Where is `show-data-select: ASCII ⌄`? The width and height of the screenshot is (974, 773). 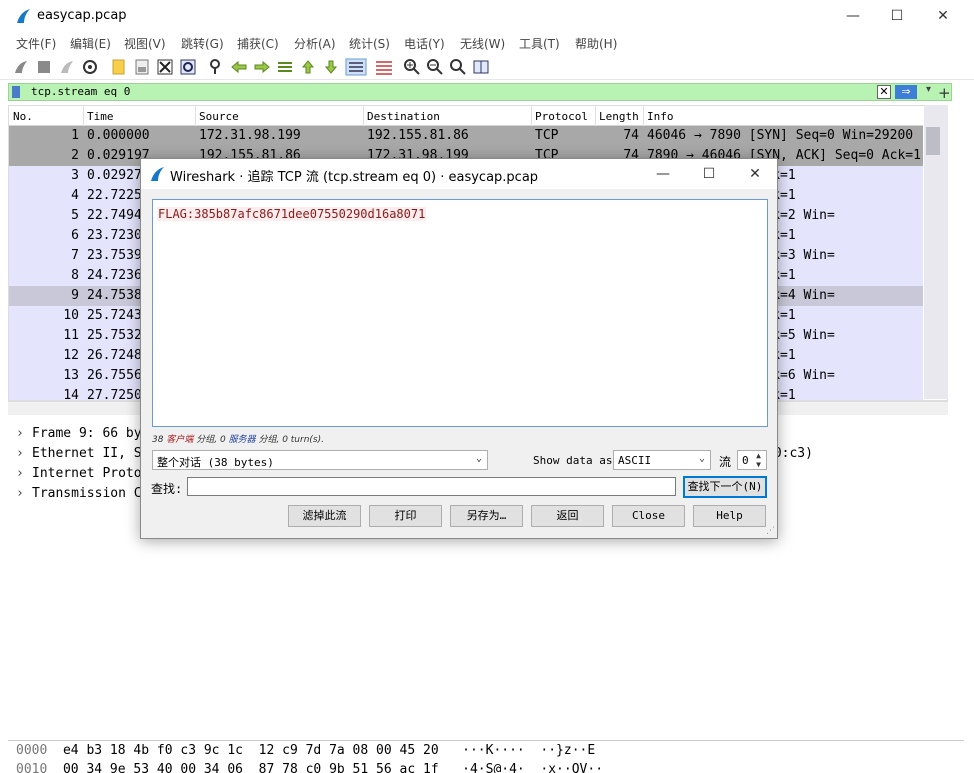 show-data-select: ASCII ⌄ is located at coordinates (662, 460).